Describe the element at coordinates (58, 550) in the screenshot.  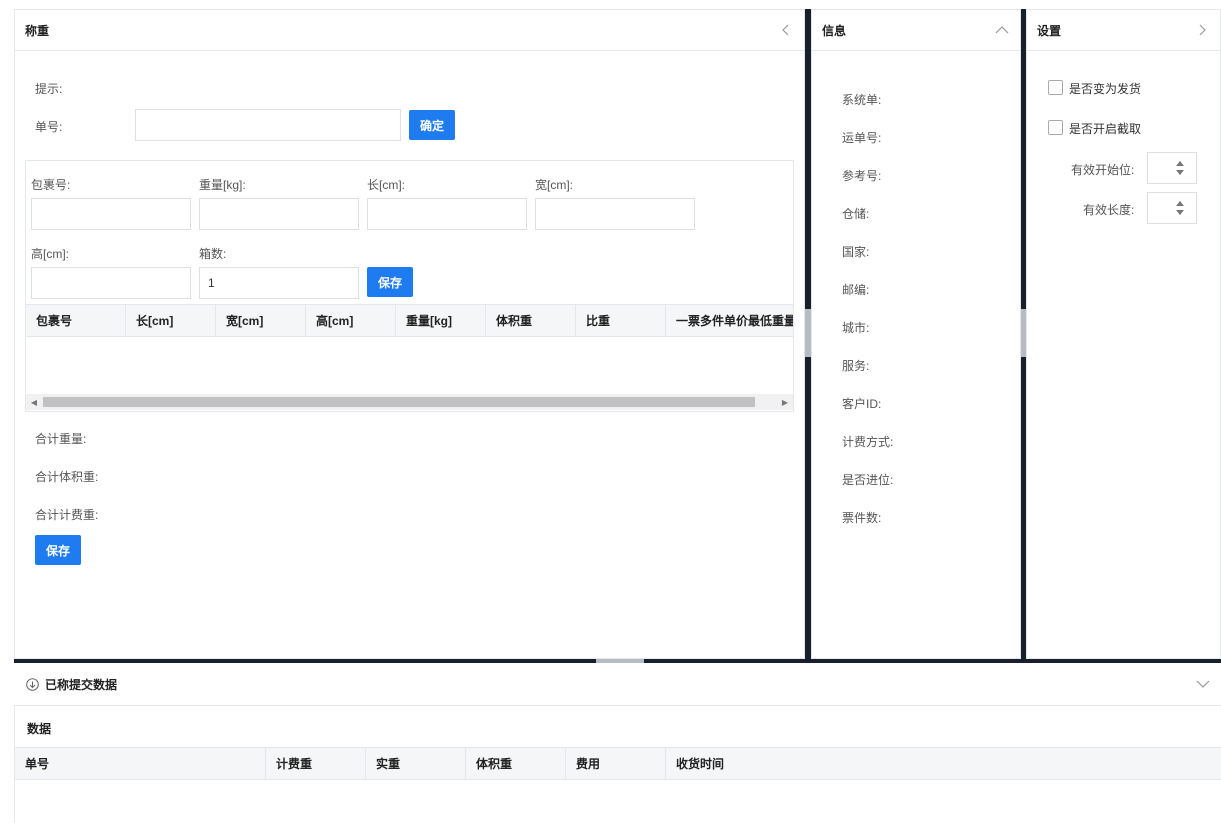
I see `save-button: 保存` at that location.